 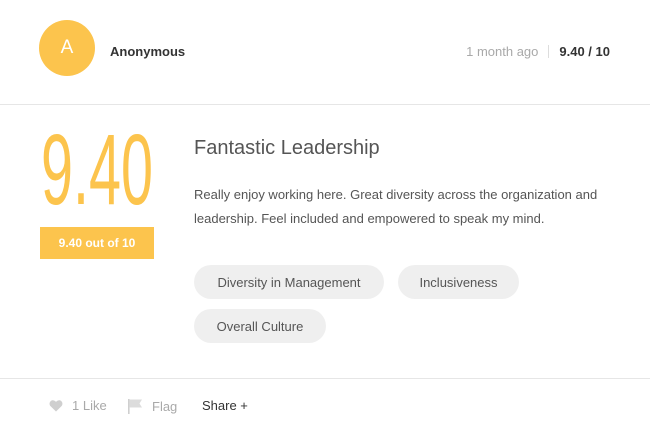 What do you see at coordinates (97, 243) in the screenshot?
I see `score-badge: 9.40 out of 10` at bounding box center [97, 243].